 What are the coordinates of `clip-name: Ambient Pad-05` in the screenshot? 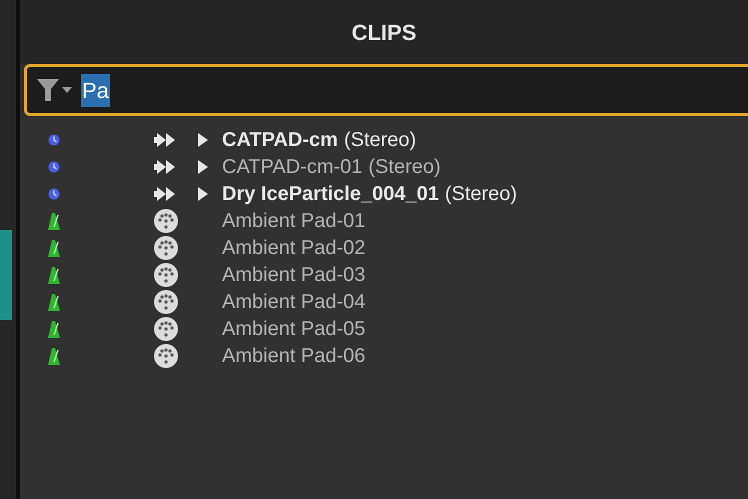 It's located at (294, 329).